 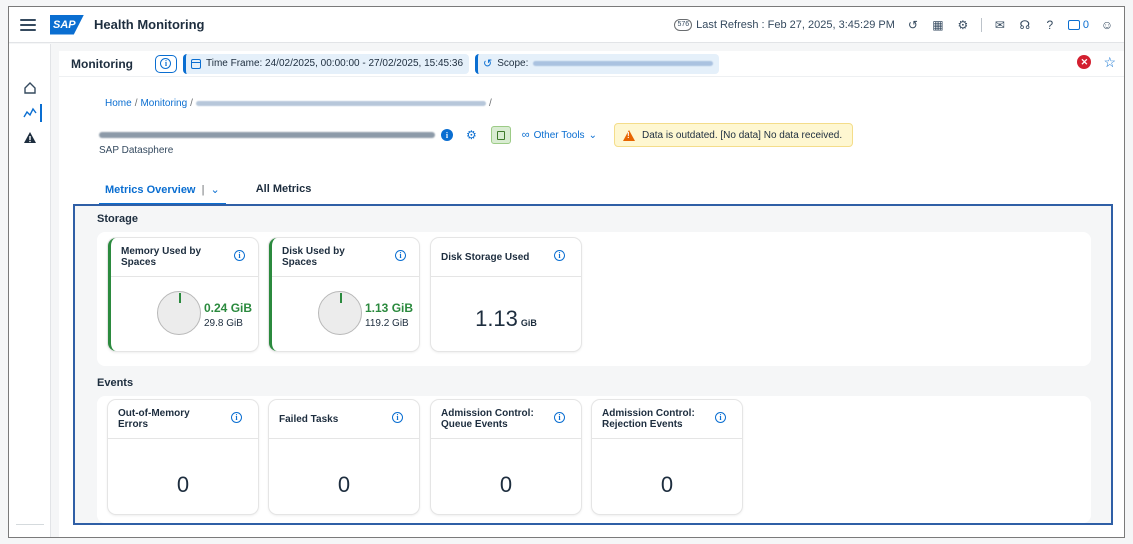 What do you see at coordinates (136, 150) in the screenshot?
I see `object-subtitle: SAP Datasphere` at bounding box center [136, 150].